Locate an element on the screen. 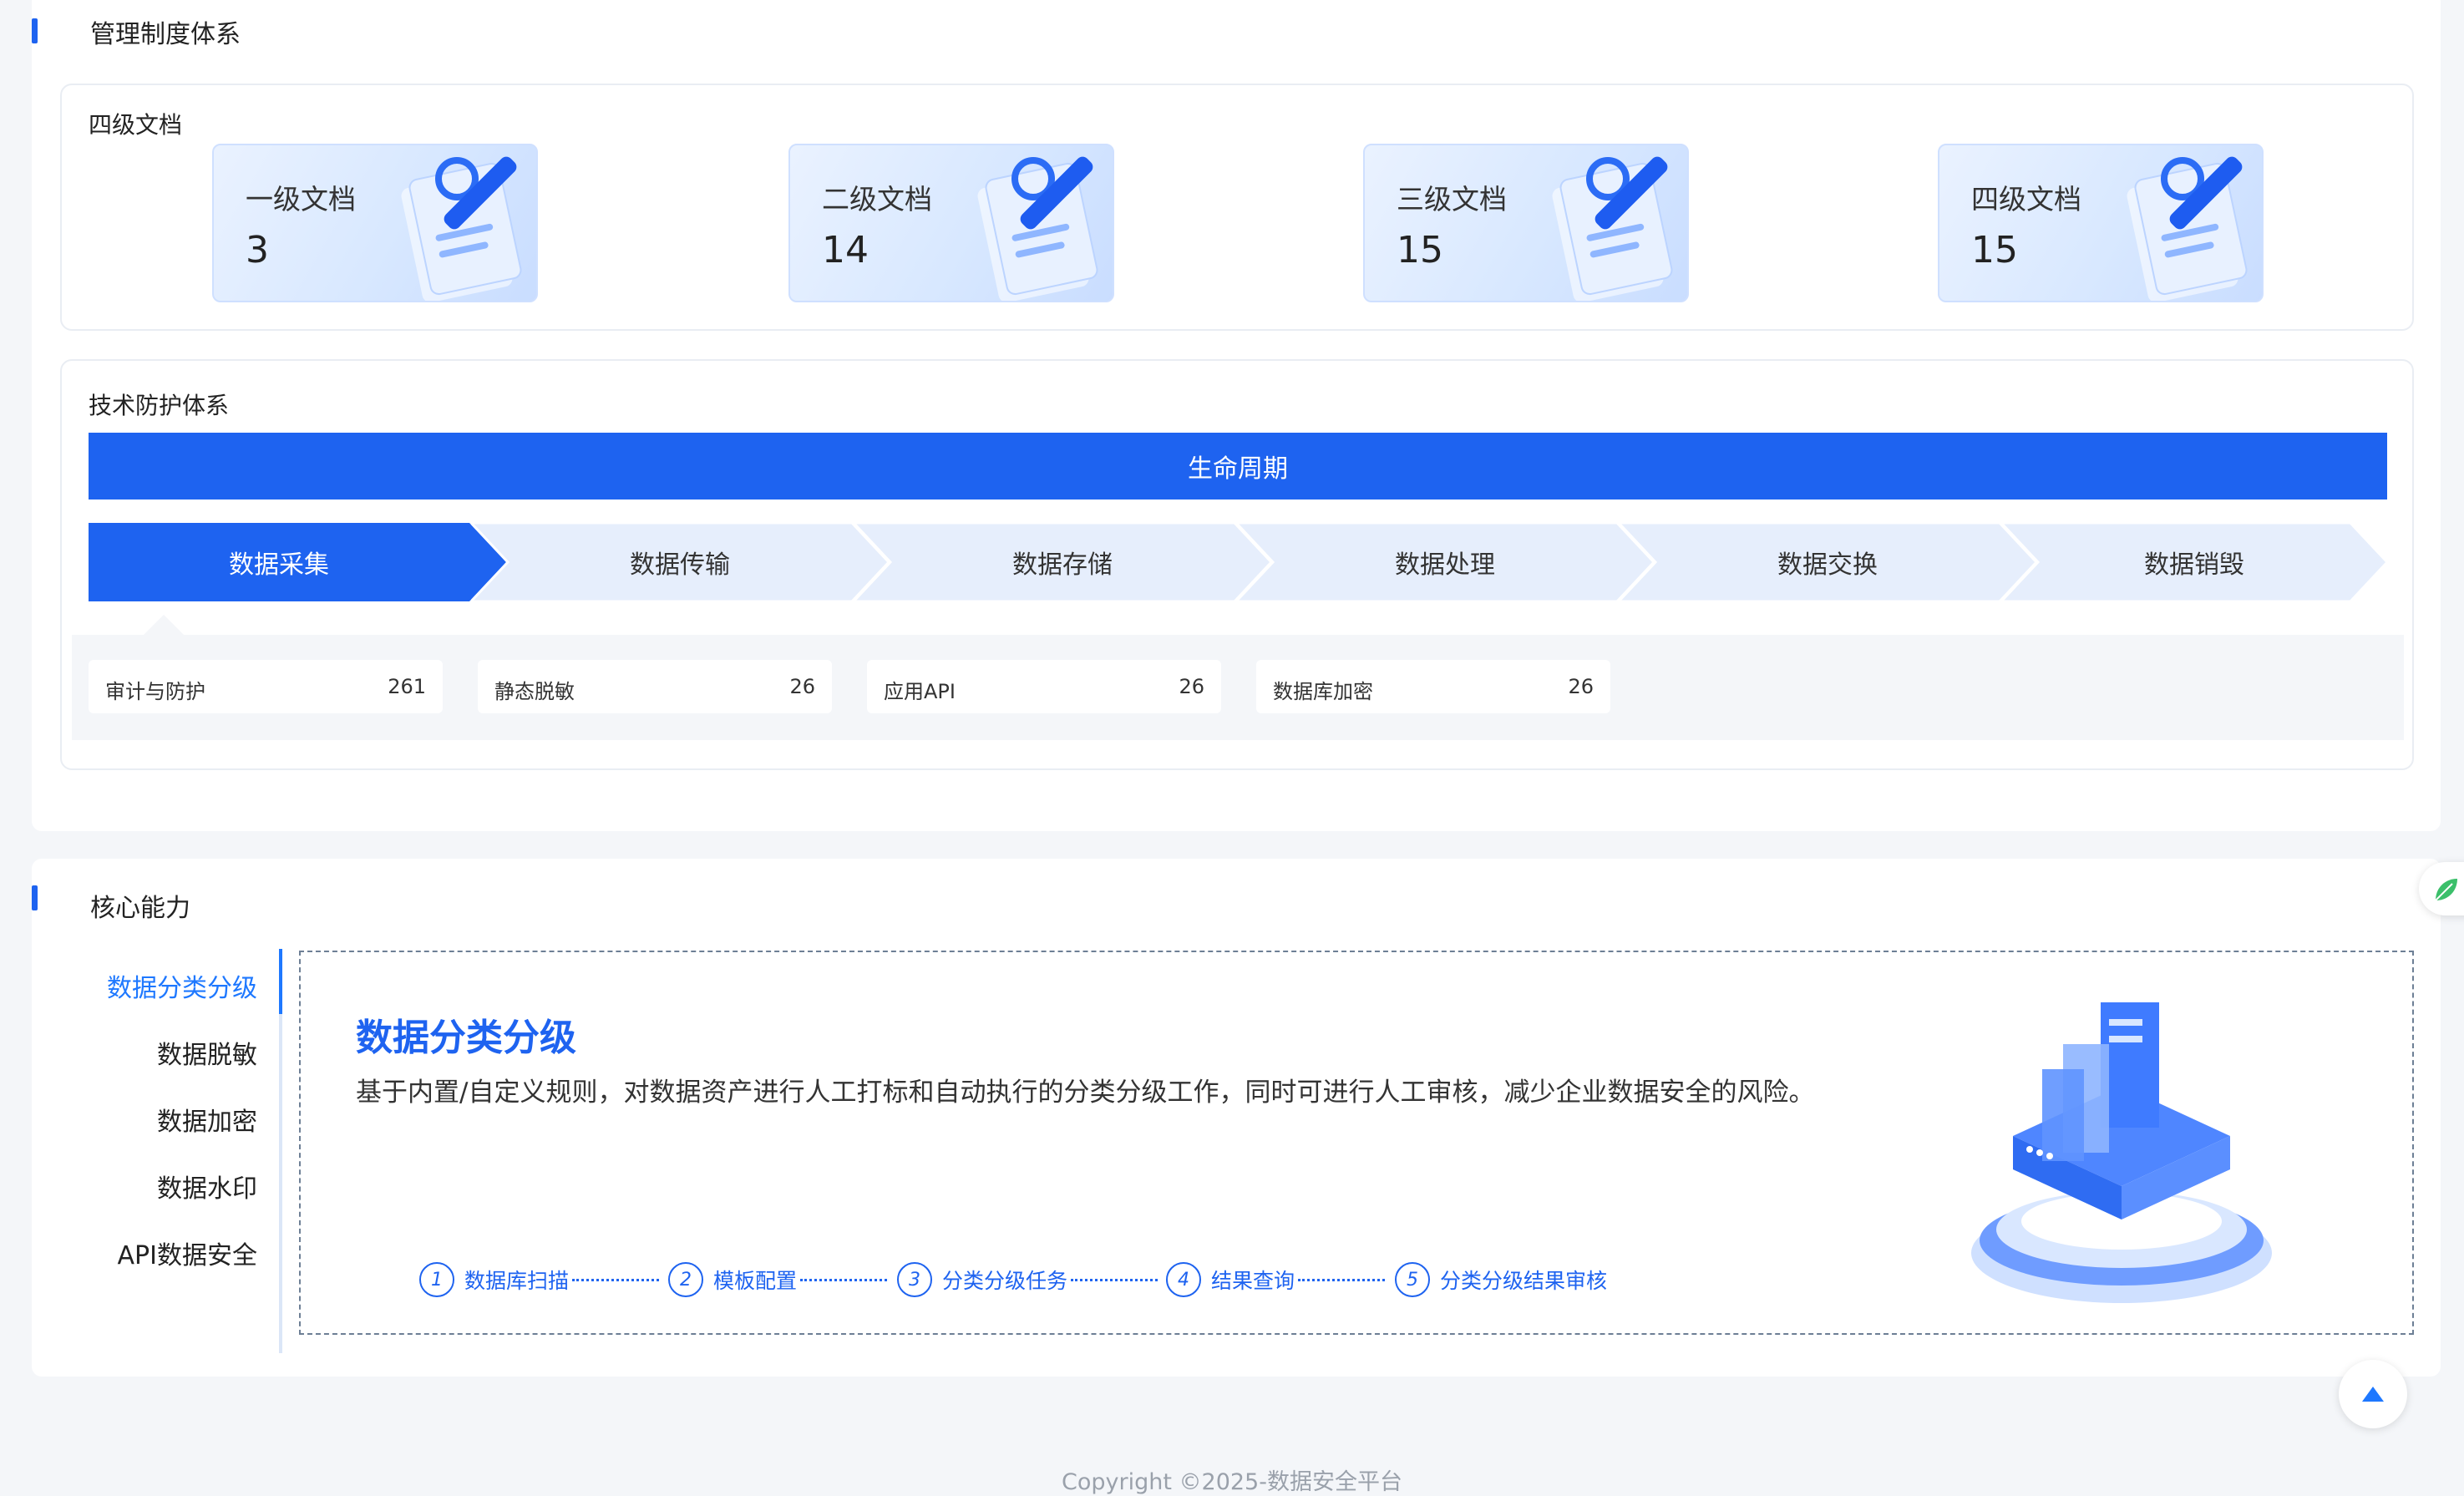 This screenshot has height=1496, width=2464. process-step: 4 结果查询 is located at coordinates (1276, 1279).